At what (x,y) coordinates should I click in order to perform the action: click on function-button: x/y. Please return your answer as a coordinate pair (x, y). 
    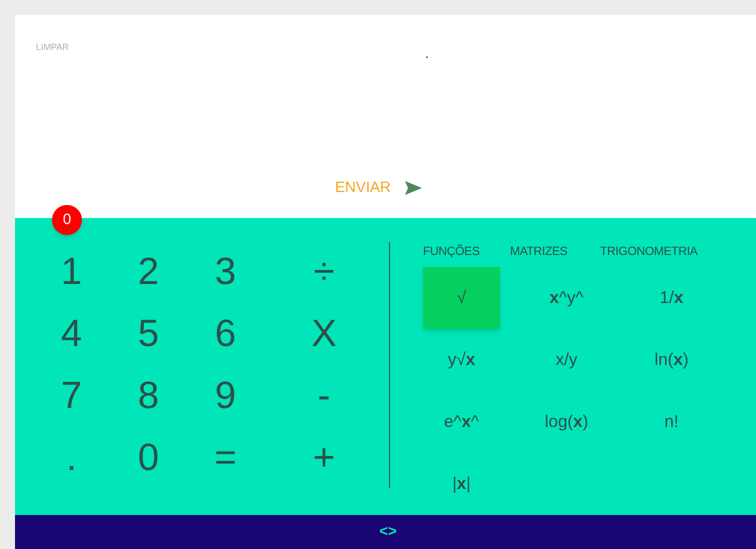
    Looking at the image, I should click on (566, 360).